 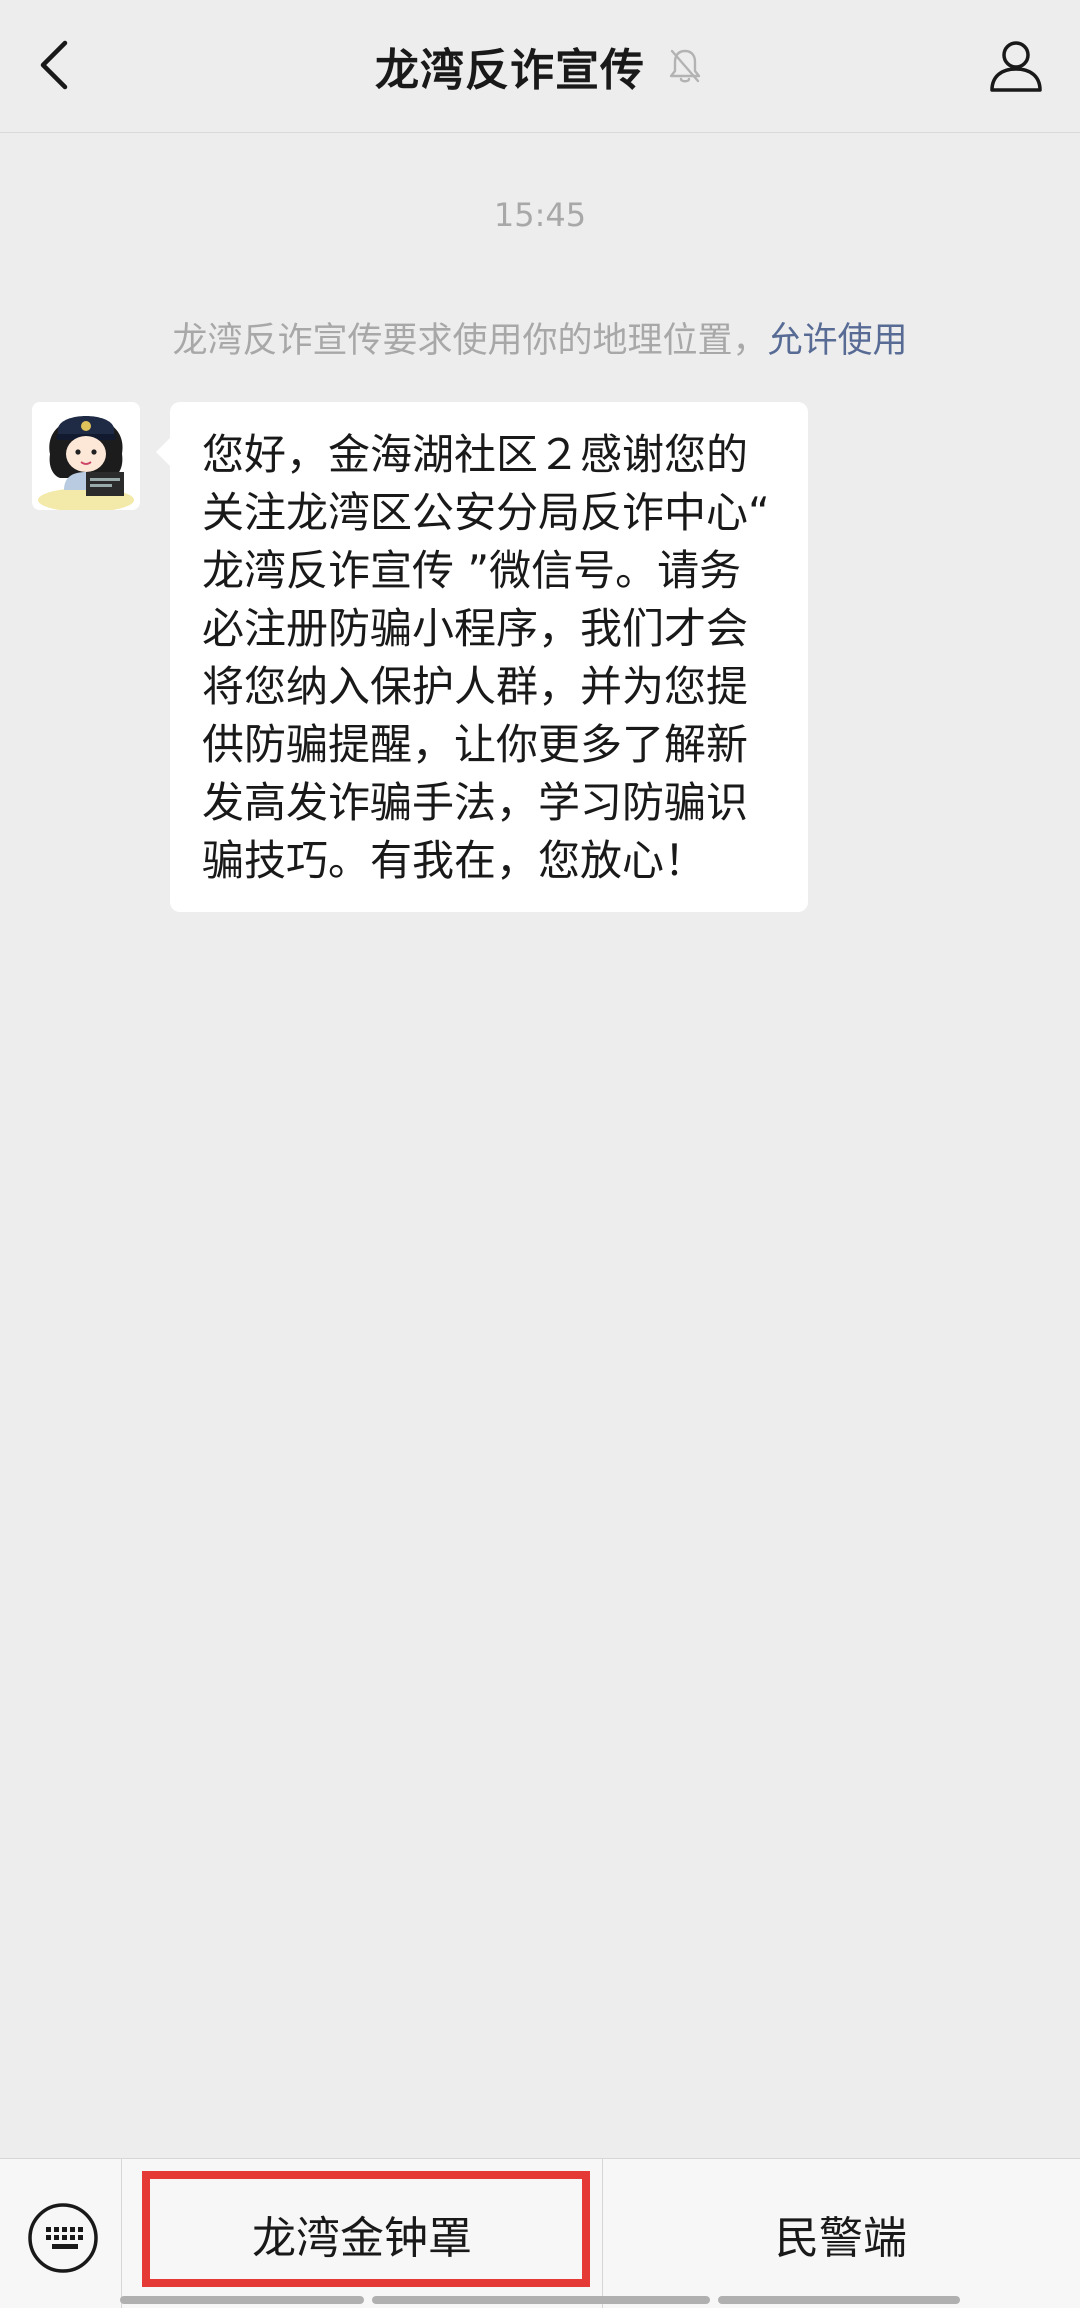 What do you see at coordinates (685, 66) in the screenshot?
I see `bell-muted-icon` at bounding box center [685, 66].